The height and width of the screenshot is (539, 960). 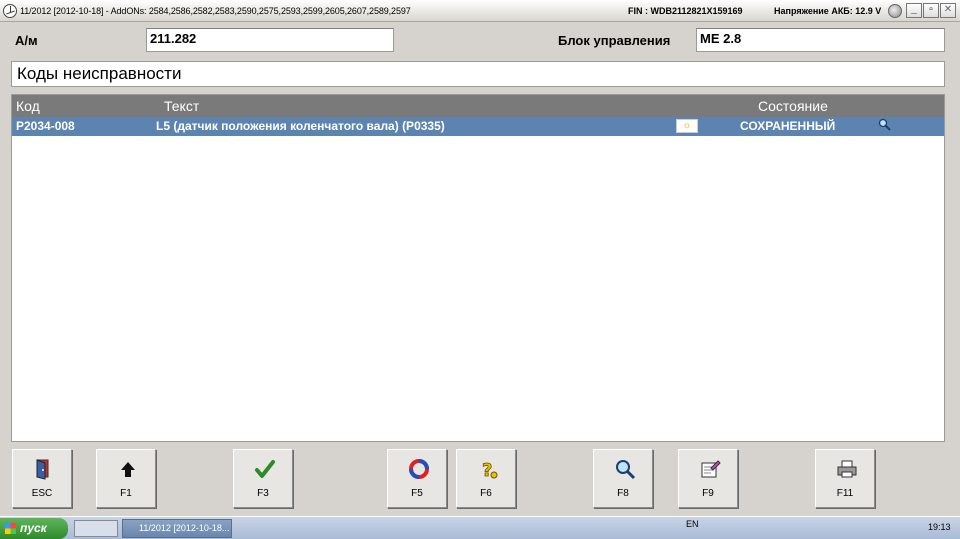 I want to click on row-state: СОХРАНЕННЫЙ, so click(x=788, y=126).